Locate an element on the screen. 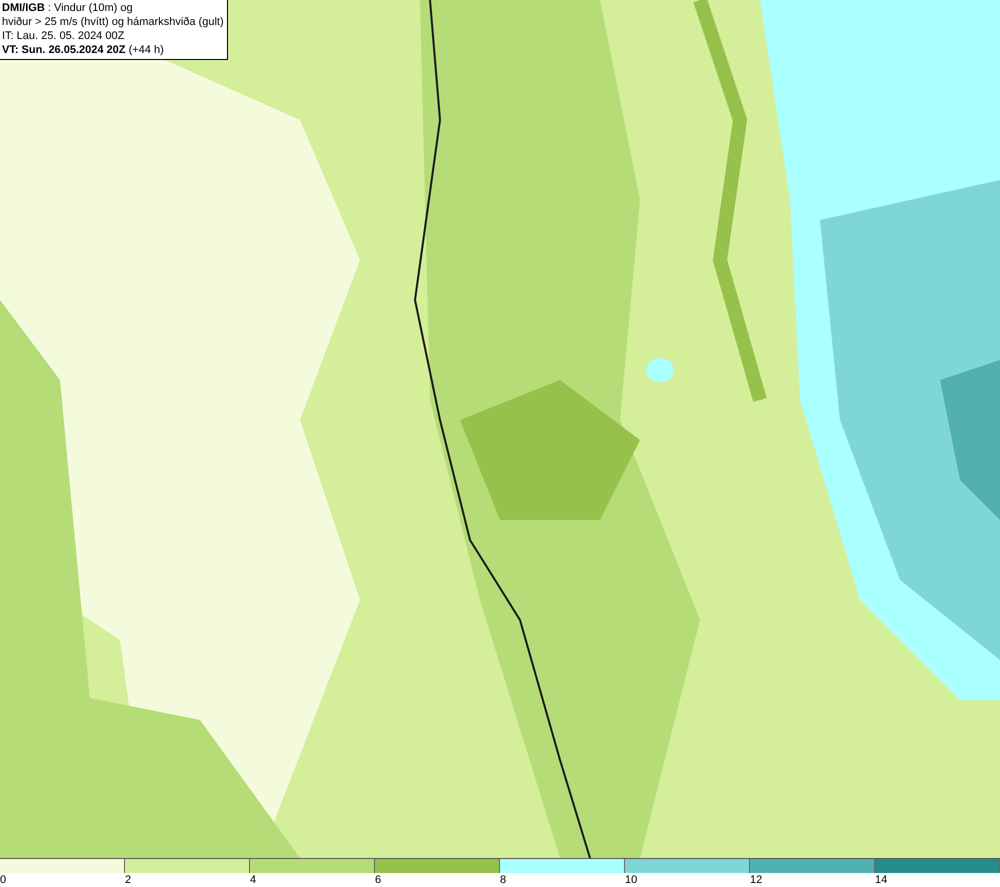  legend-tick-label: 12 is located at coordinates (756, 880).